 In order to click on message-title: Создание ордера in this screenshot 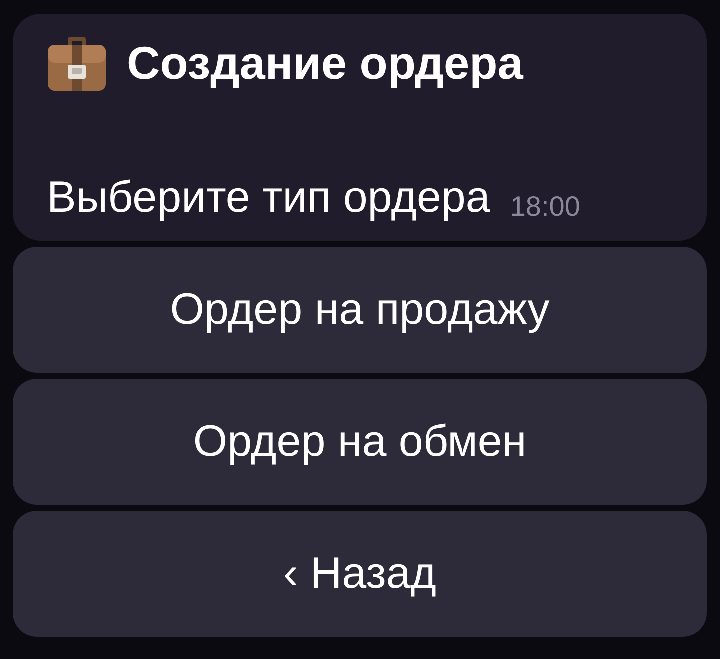, I will do `click(325, 63)`.